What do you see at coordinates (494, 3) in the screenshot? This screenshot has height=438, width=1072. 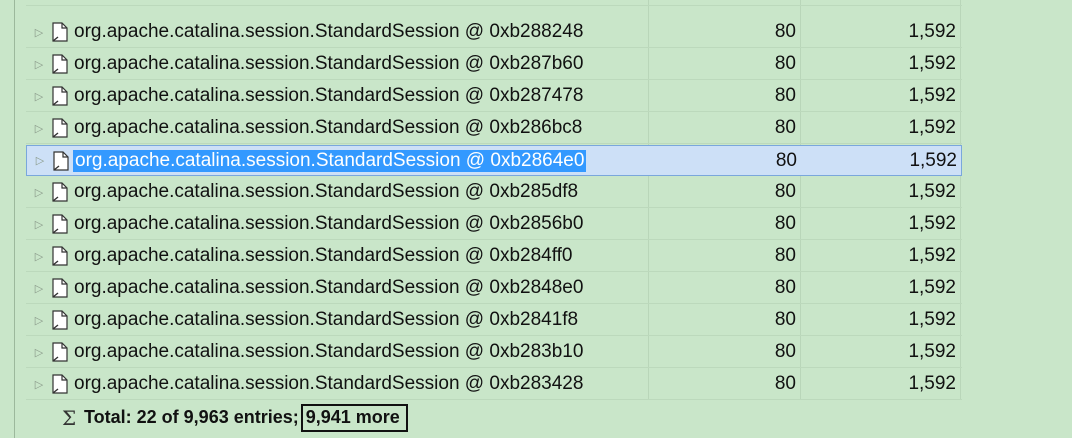 I see `table-row-partial` at bounding box center [494, 3].